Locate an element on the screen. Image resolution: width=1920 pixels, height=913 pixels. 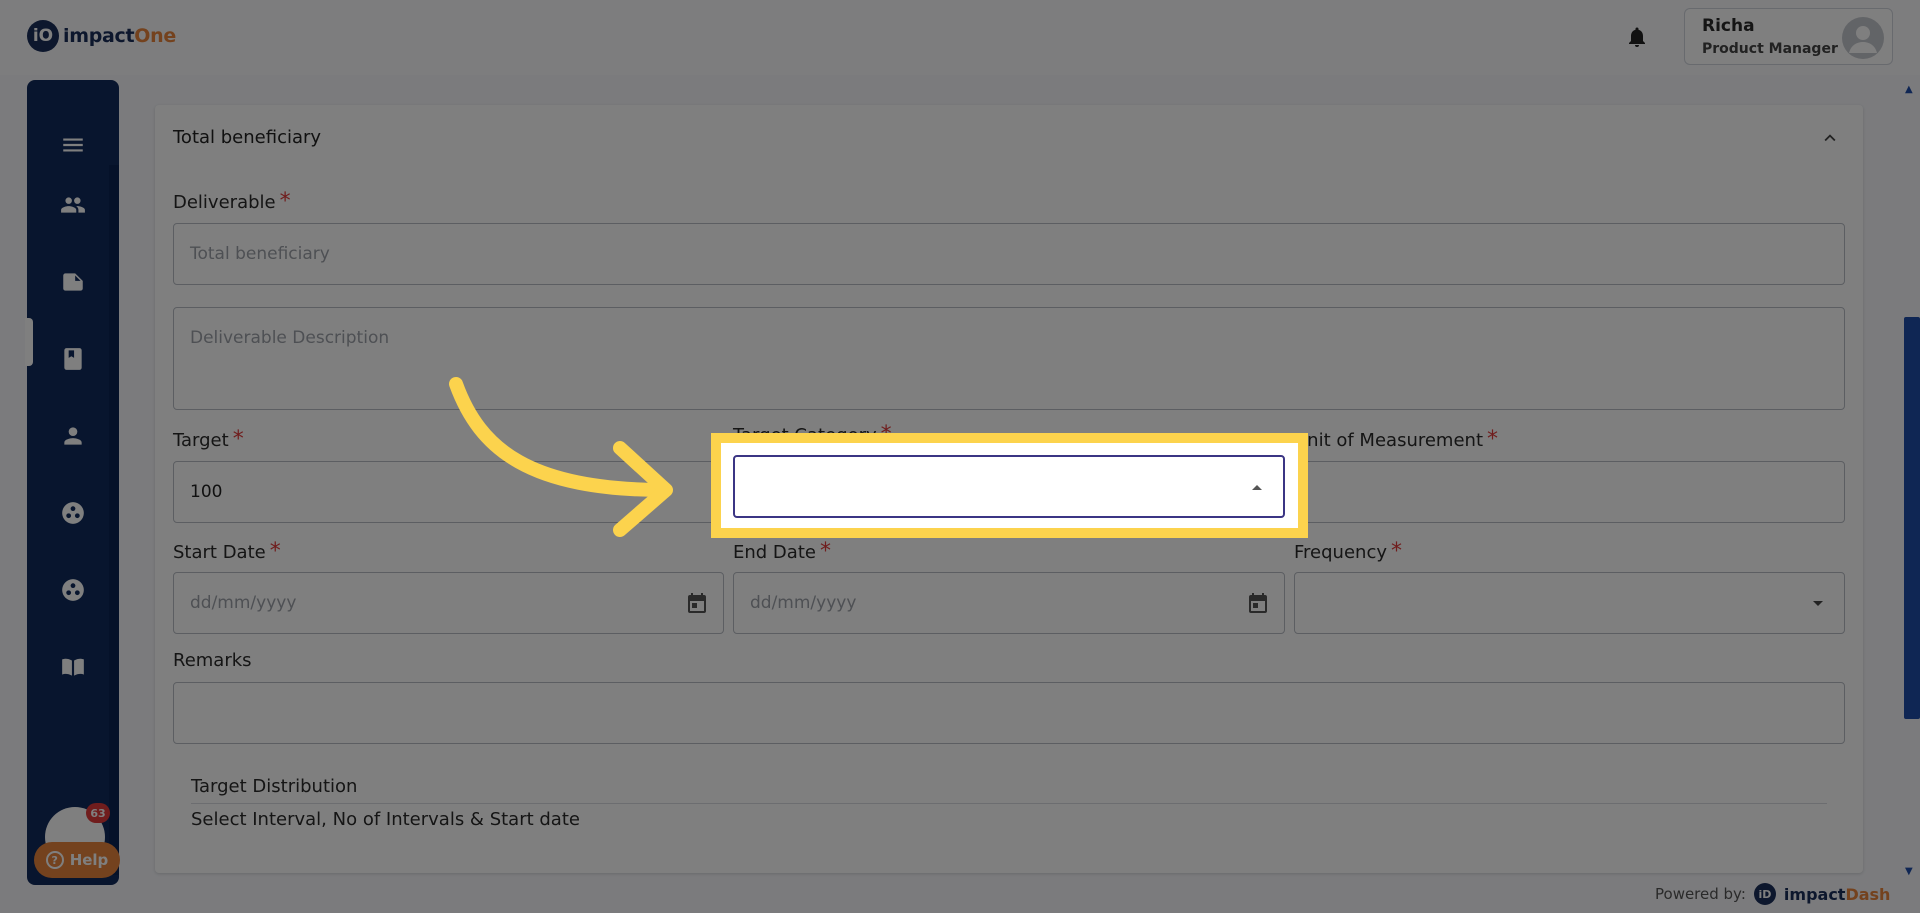
tutorial-arrow-icon is located at coordinates (561, 457).